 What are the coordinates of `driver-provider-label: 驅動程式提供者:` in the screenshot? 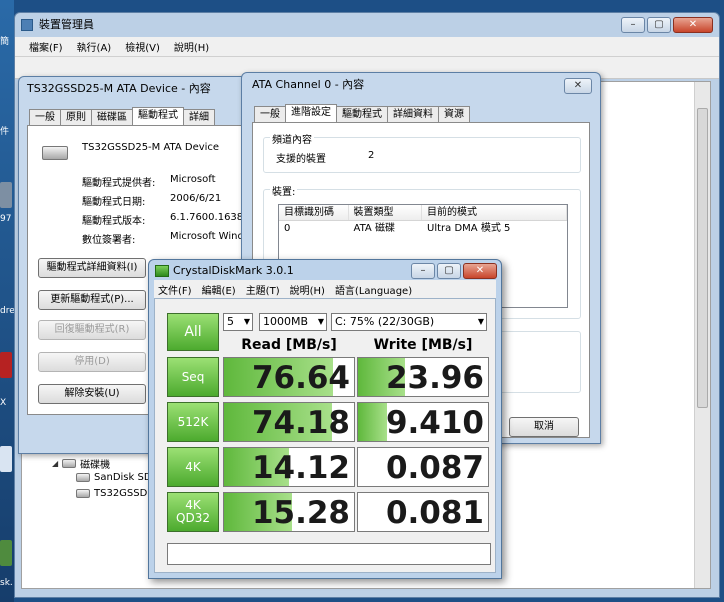 It's located at (119, 183).